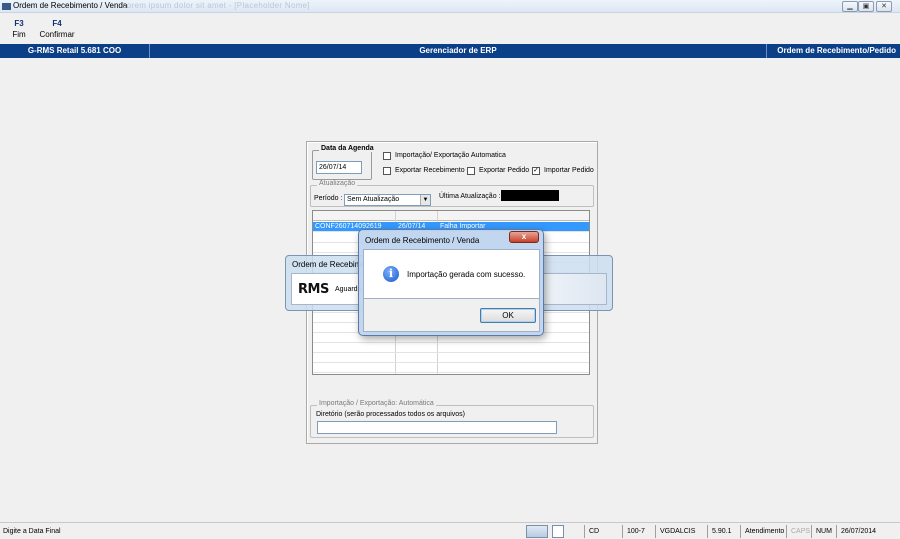 This screenshot has width=900, height=539. Describe the element at coordinates (833, 51) in the screenshot. I see `header-screen: Ordem de Recebimento/Pedido` at that location.